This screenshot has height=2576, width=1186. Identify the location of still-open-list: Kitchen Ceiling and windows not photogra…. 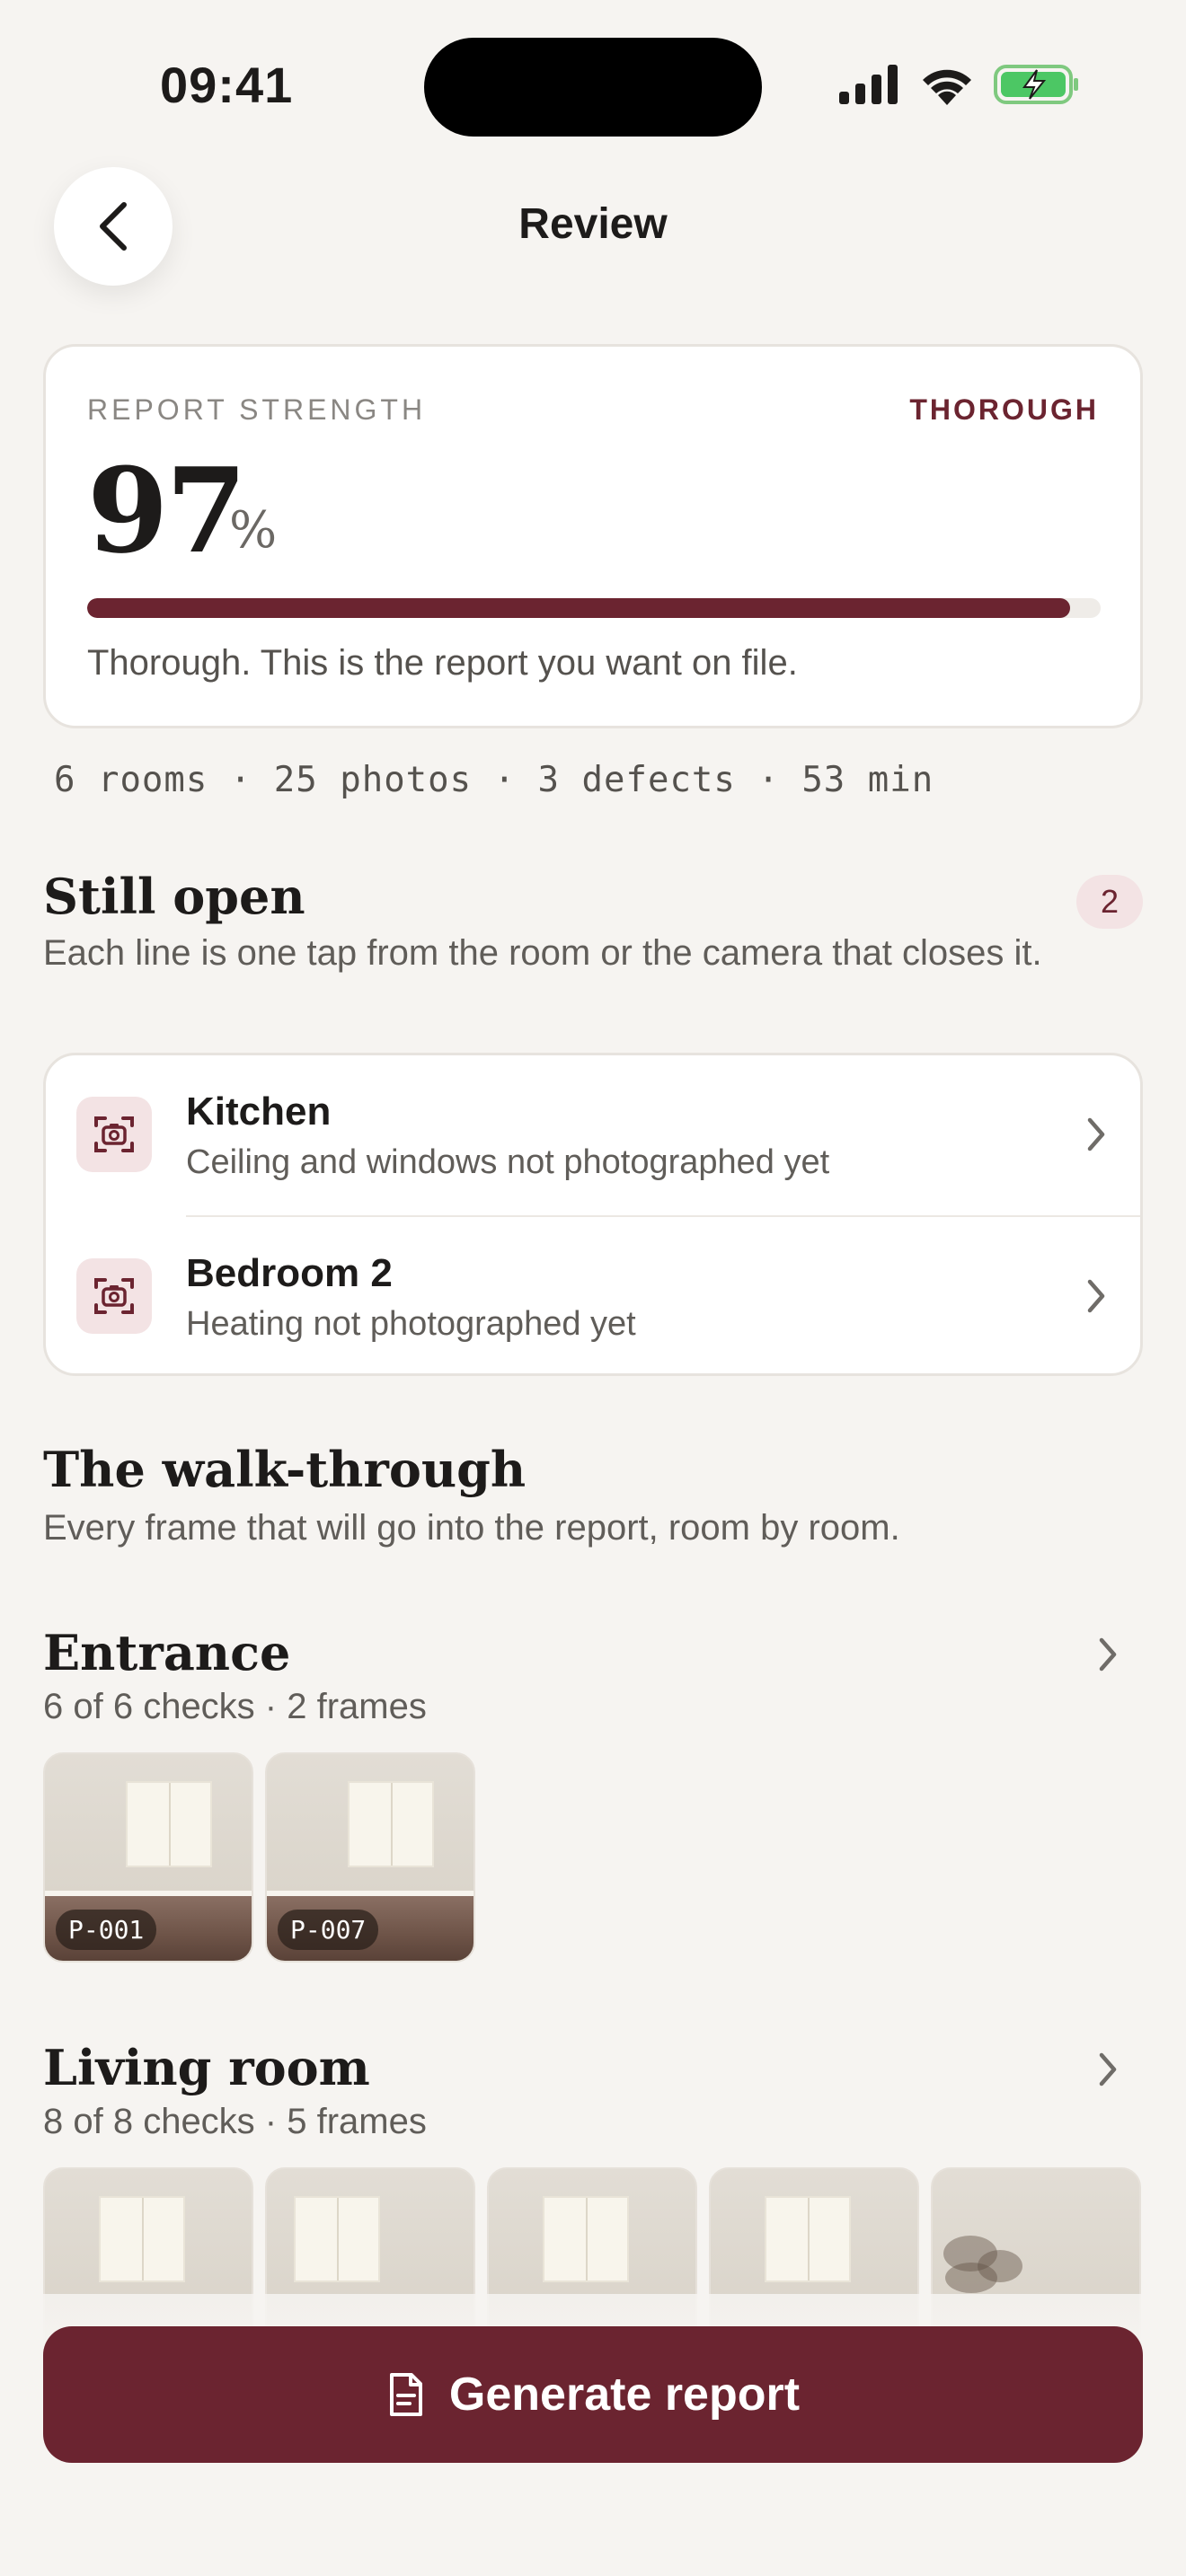
(593, 1214).